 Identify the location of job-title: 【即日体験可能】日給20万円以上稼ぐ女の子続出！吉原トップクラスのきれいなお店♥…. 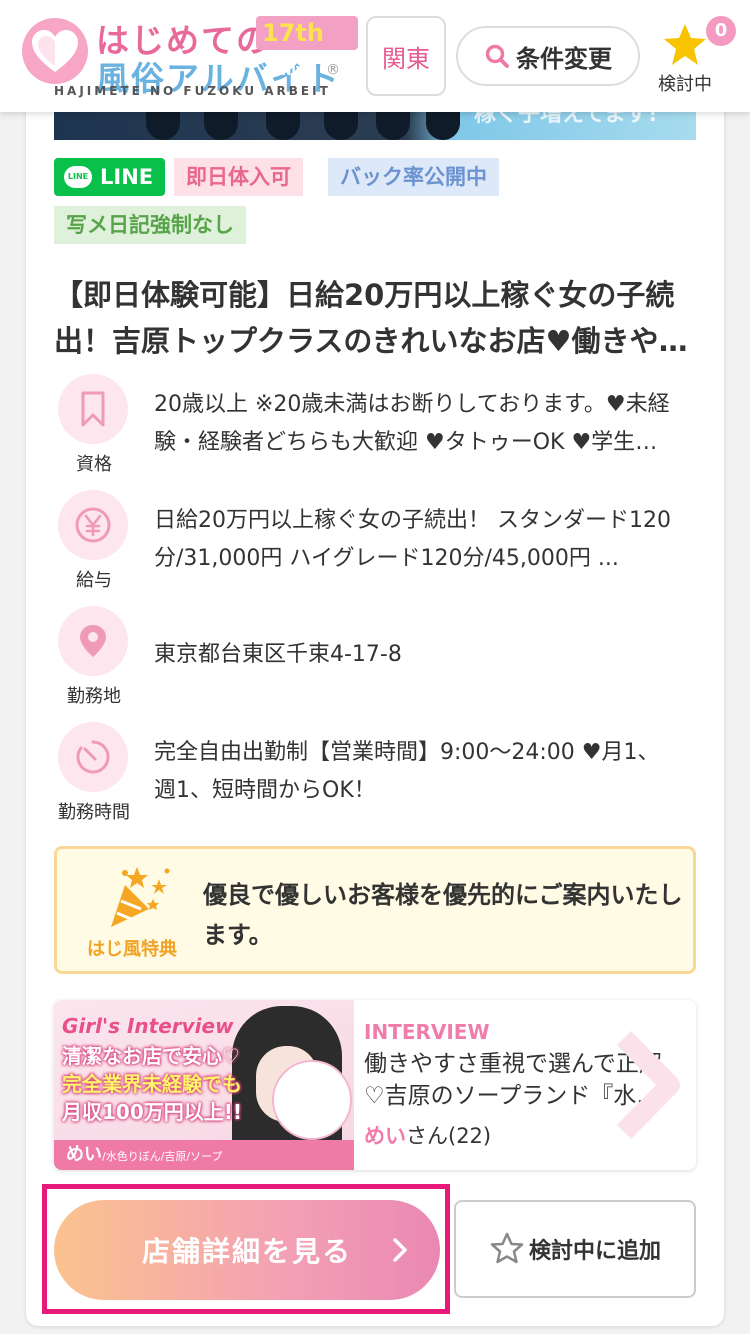
(374, 318).